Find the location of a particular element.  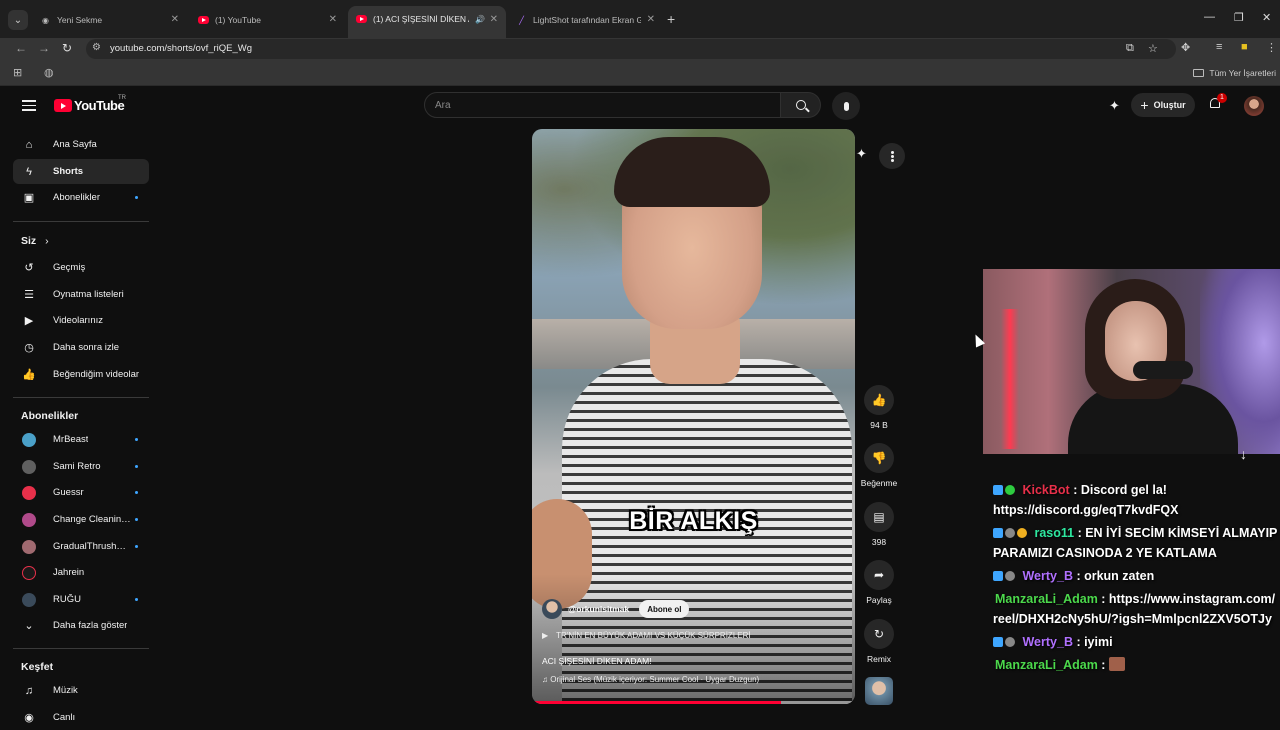

tab-search-button: ⌄ is located at coordinates (18, 20).